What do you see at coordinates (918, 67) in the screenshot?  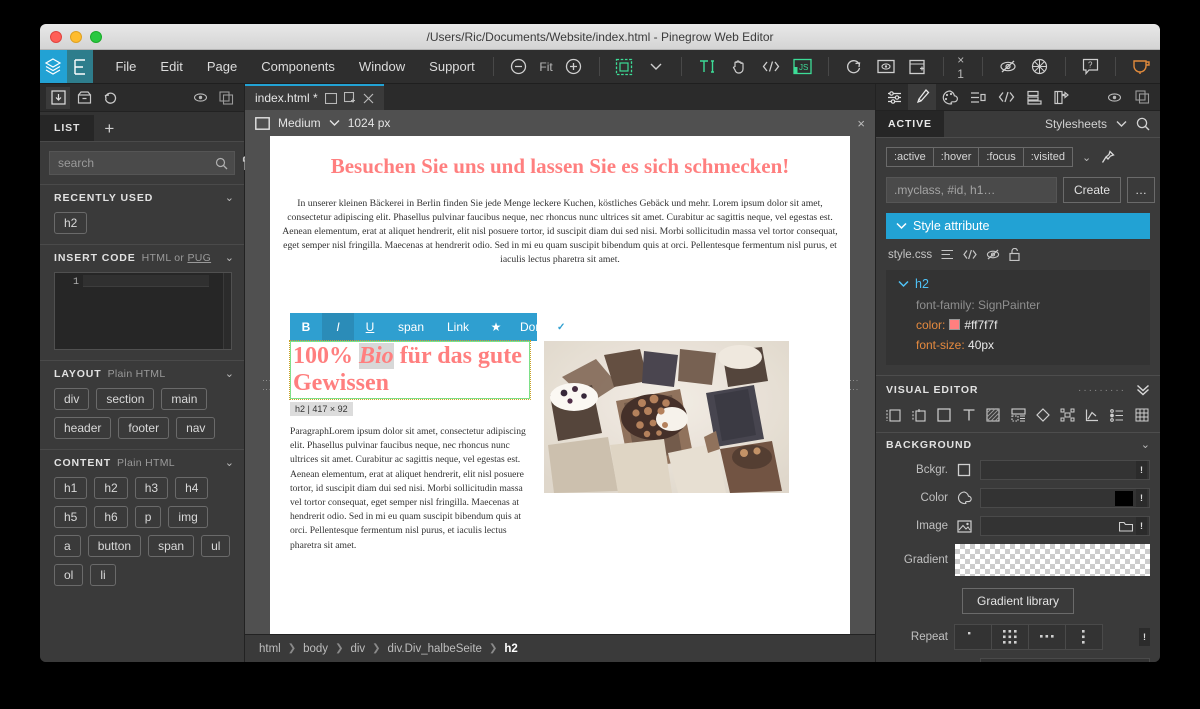 I see `new-window-icon` at bounding box center [918, 67].